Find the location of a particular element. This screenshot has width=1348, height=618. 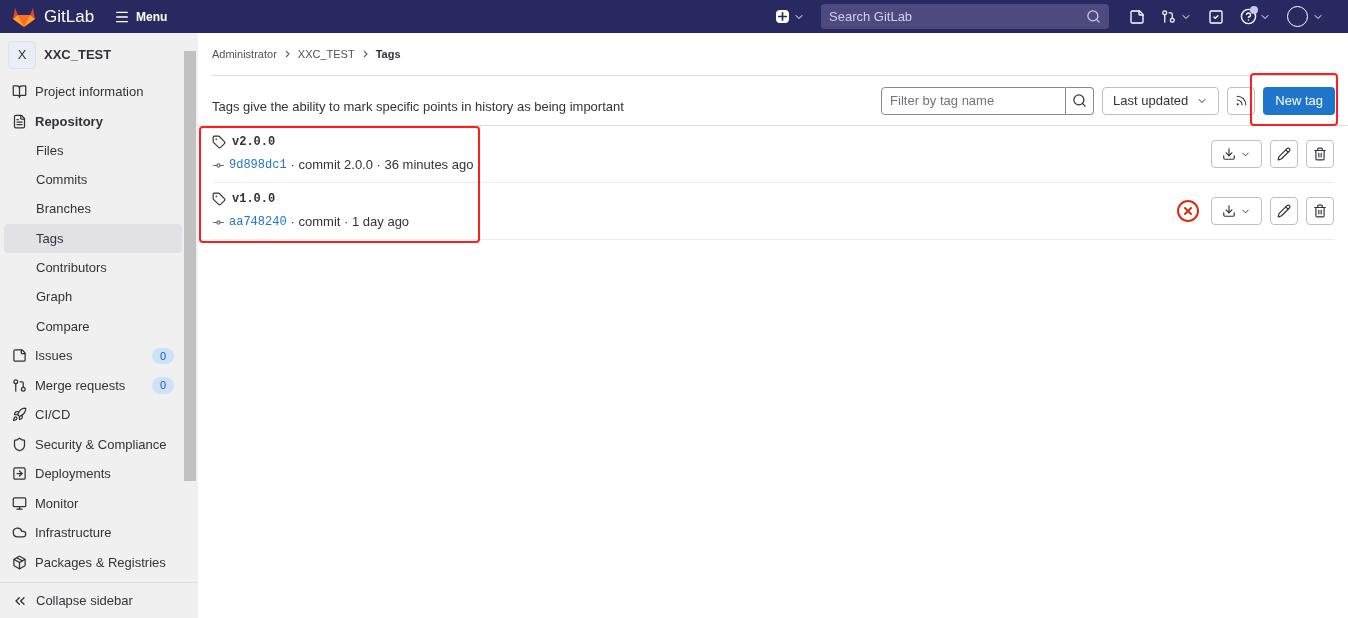

sidebar-item: Security & Compliance is located at coordinates (93, 444).